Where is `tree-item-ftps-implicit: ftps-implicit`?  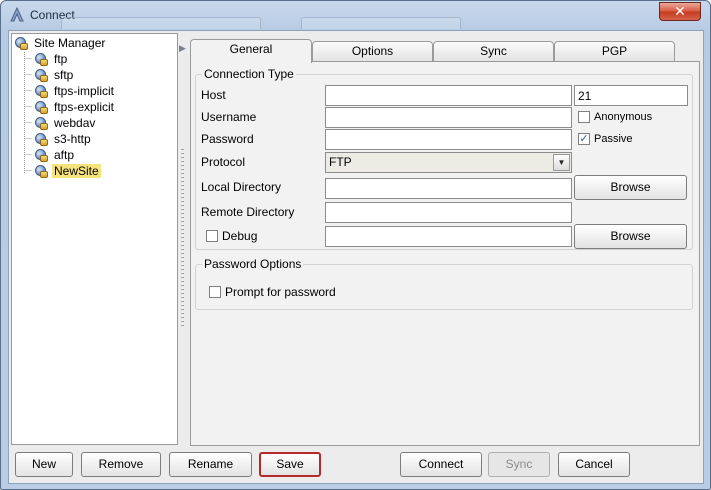
tree-item-ftps-implicit: ftps-implicit is located at coordinates (74, 91).